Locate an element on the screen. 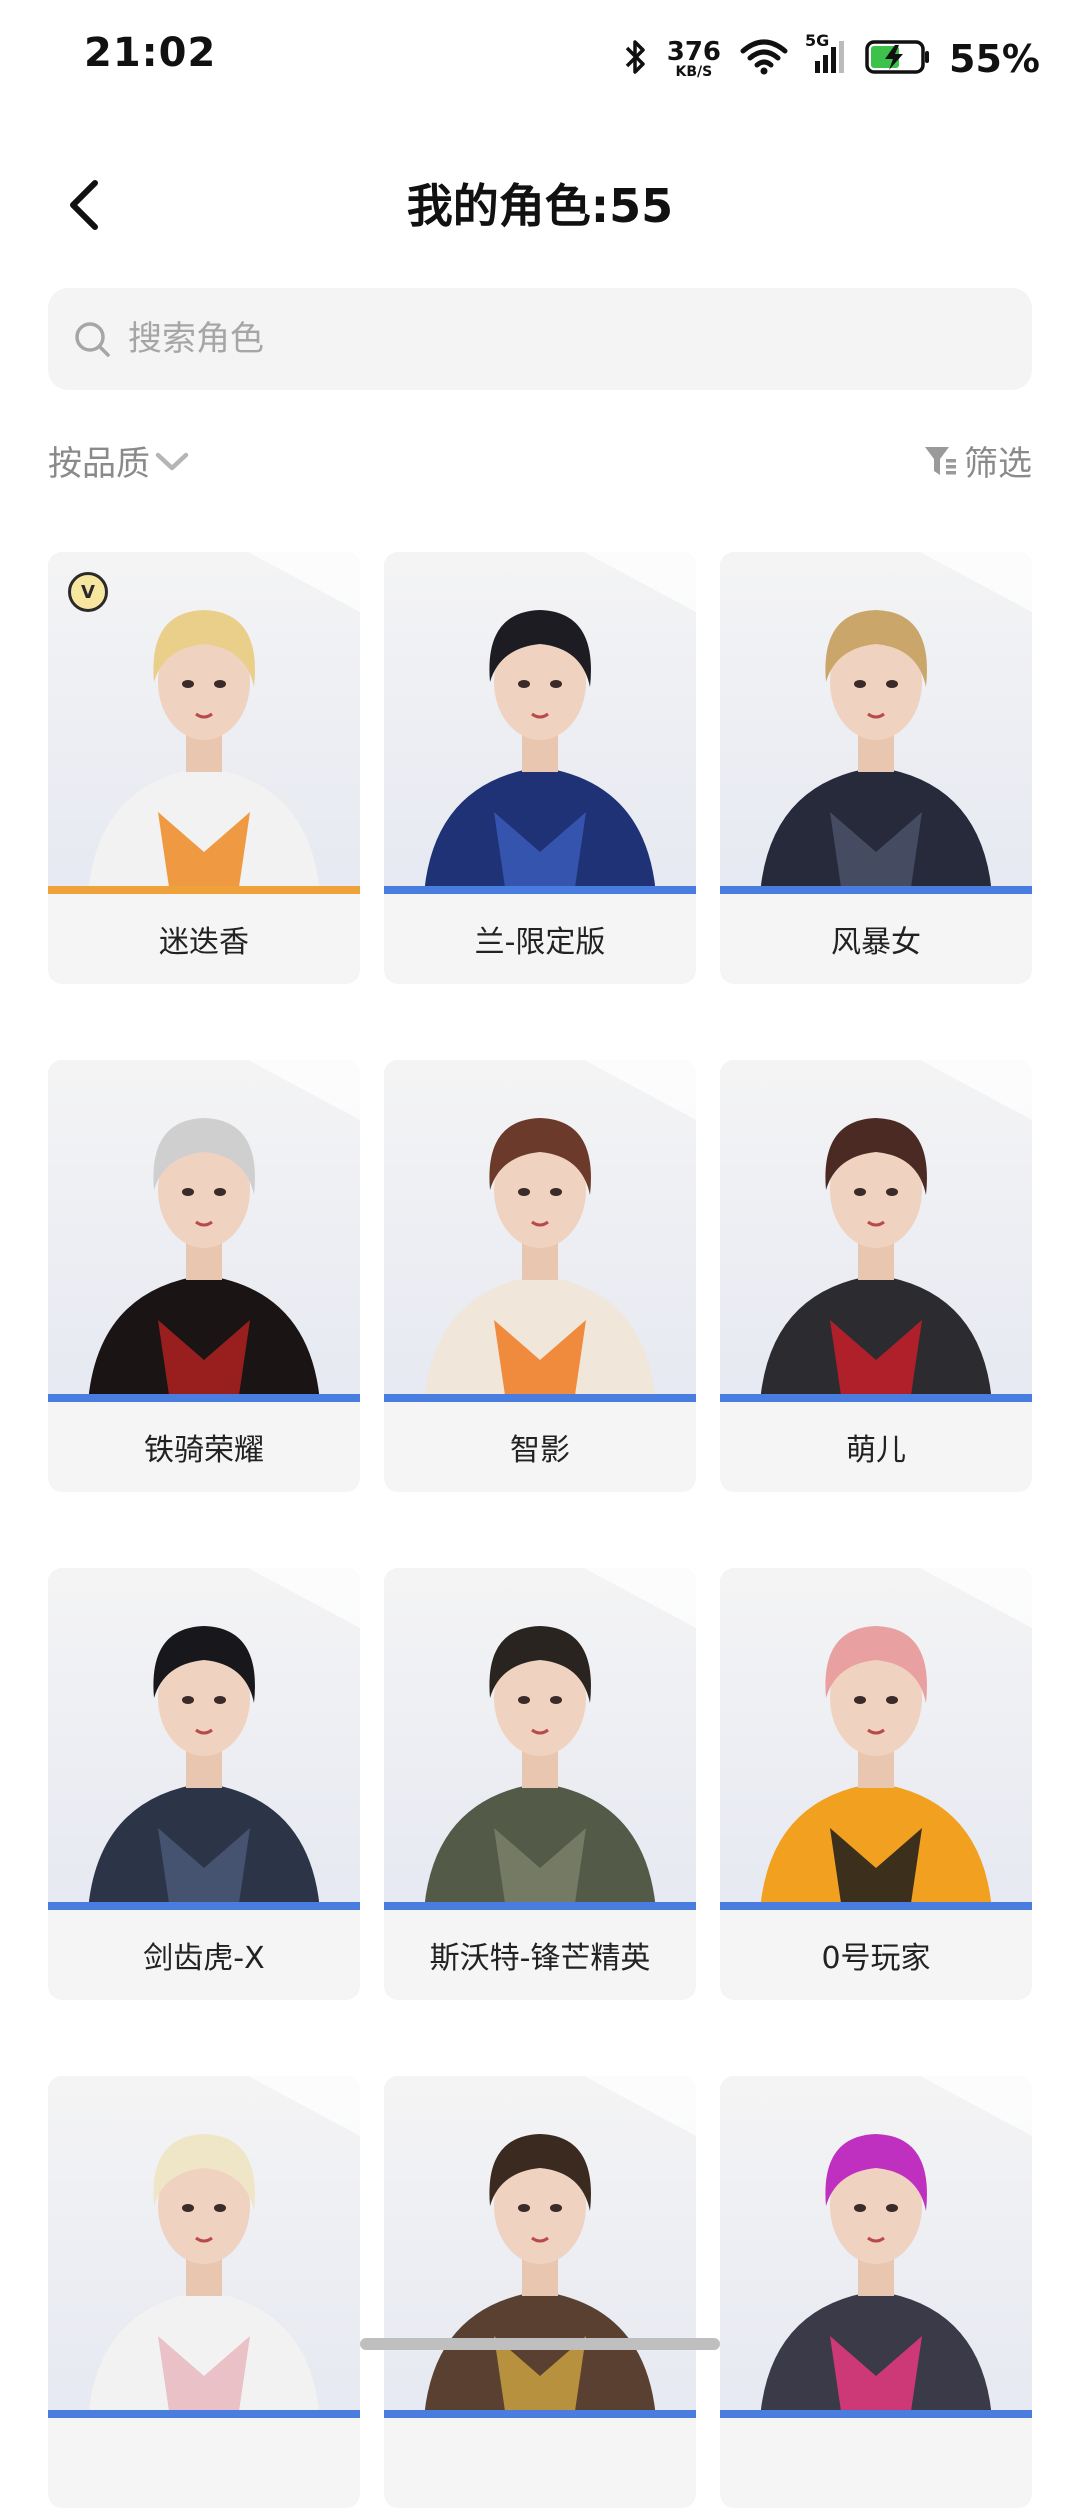 The height and width of the screenshot is (2508, 1080). network-speed-unit: KB/S is located at coordinates (694, 72).